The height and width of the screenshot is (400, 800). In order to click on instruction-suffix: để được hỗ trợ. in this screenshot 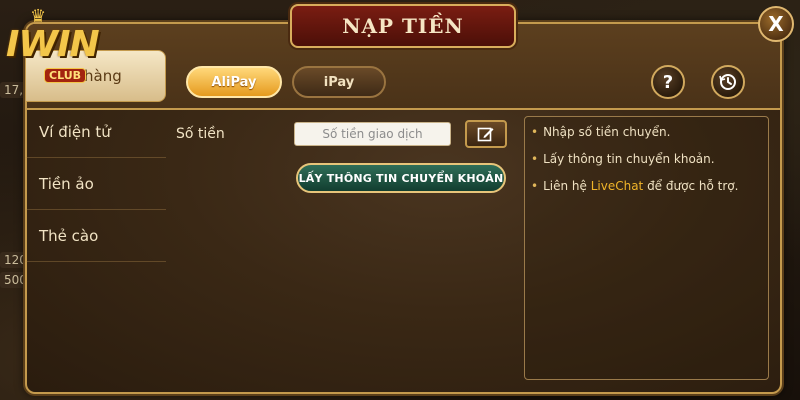, I will do `click(691, 186)`.